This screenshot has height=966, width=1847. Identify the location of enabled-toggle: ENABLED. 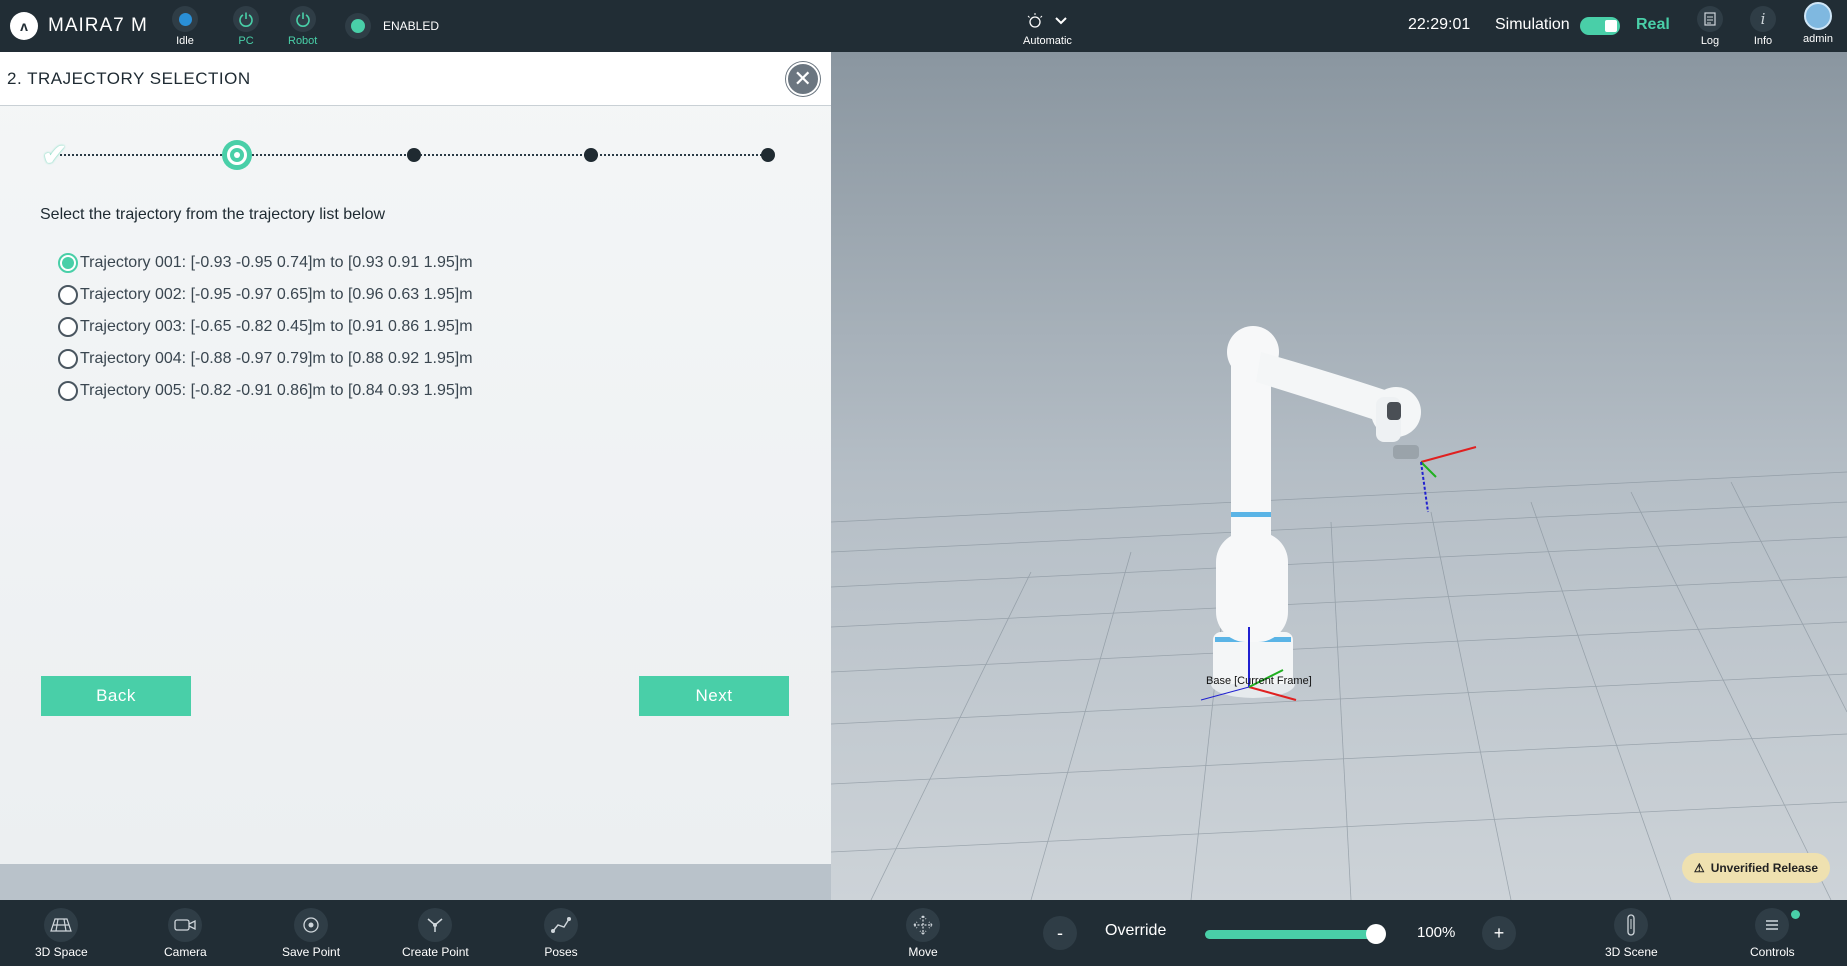
(392, 26).